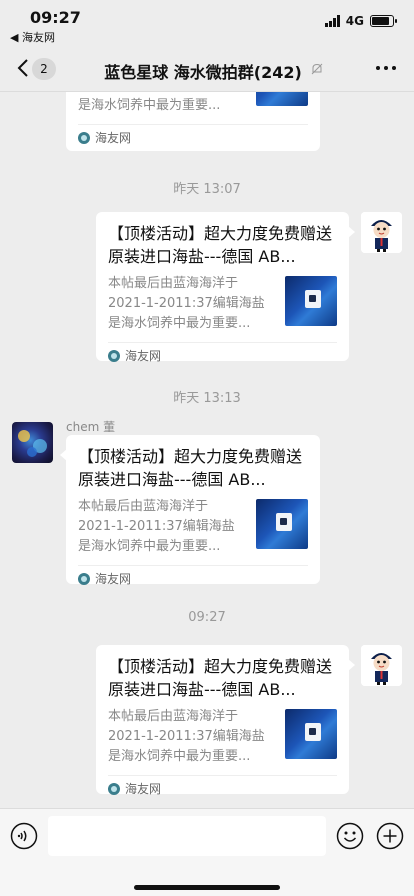 This screenshot has height=896, width=414. Describe the element at coordinates (386, 68) in the screenshot. I see `more-options-icon` at that location.